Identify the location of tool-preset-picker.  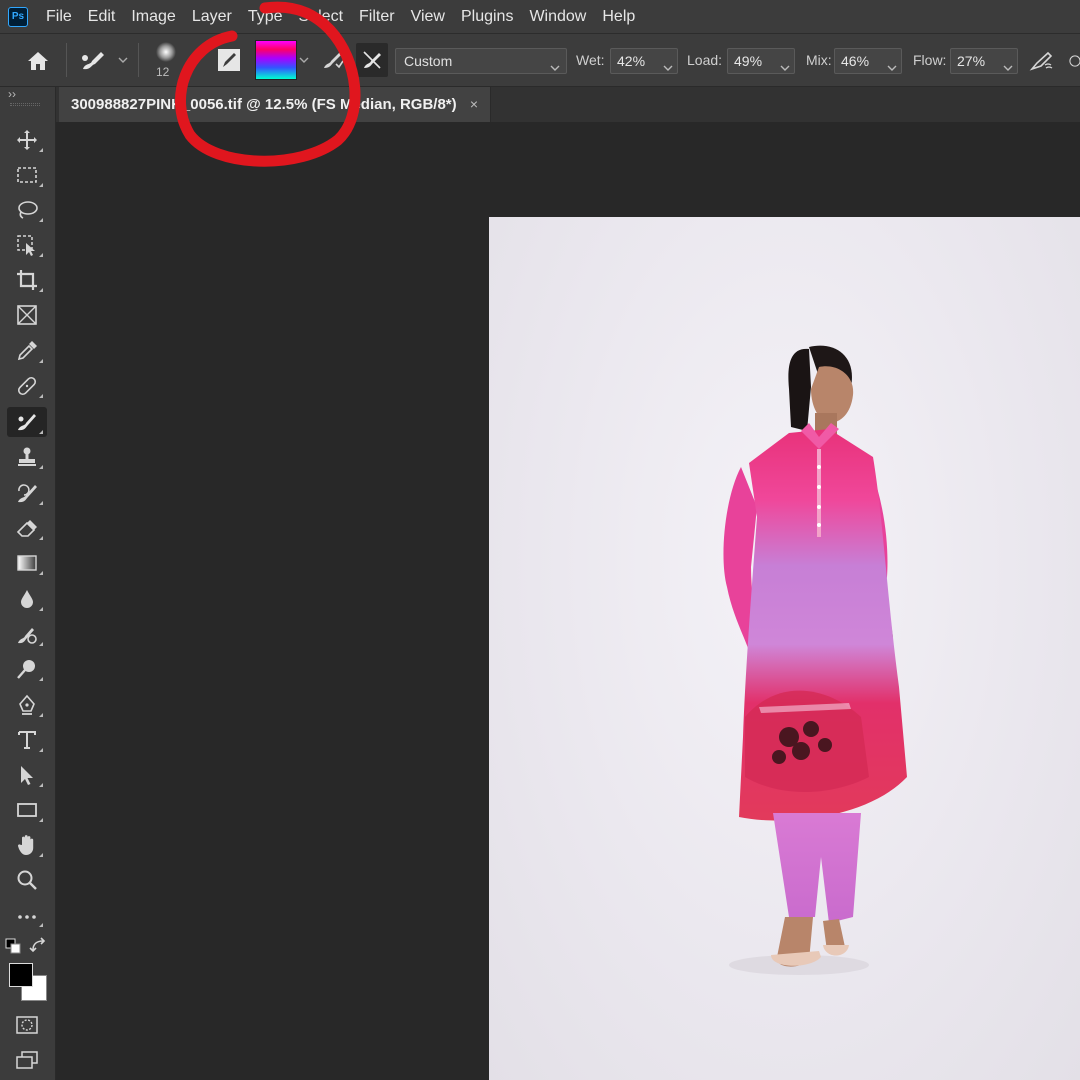
(93, 61).